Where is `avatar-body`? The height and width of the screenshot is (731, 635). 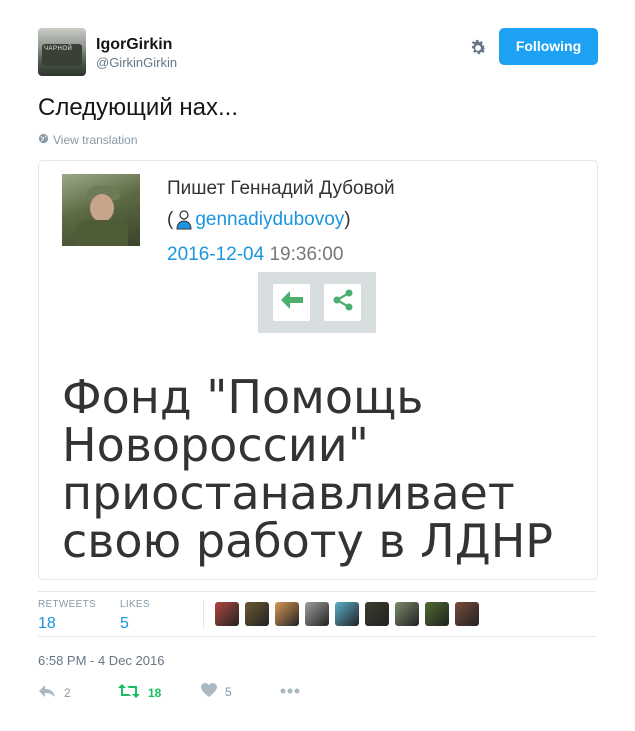
avatar-body is located at coordinates (102, 233).